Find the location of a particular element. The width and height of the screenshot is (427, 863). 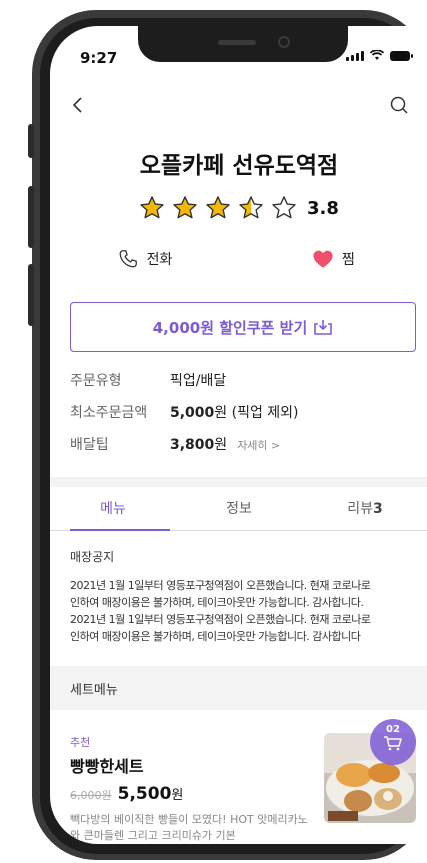

status-icons is located at coordinates (379, 55).